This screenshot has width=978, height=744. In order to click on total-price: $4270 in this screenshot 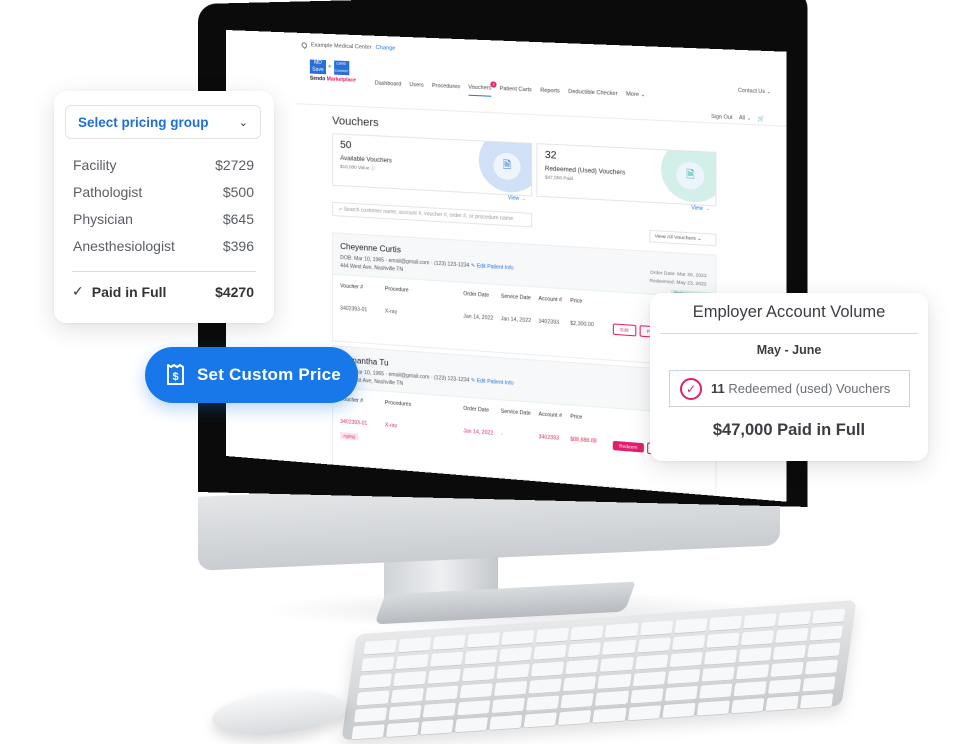, I will do `click(234, 291)`.